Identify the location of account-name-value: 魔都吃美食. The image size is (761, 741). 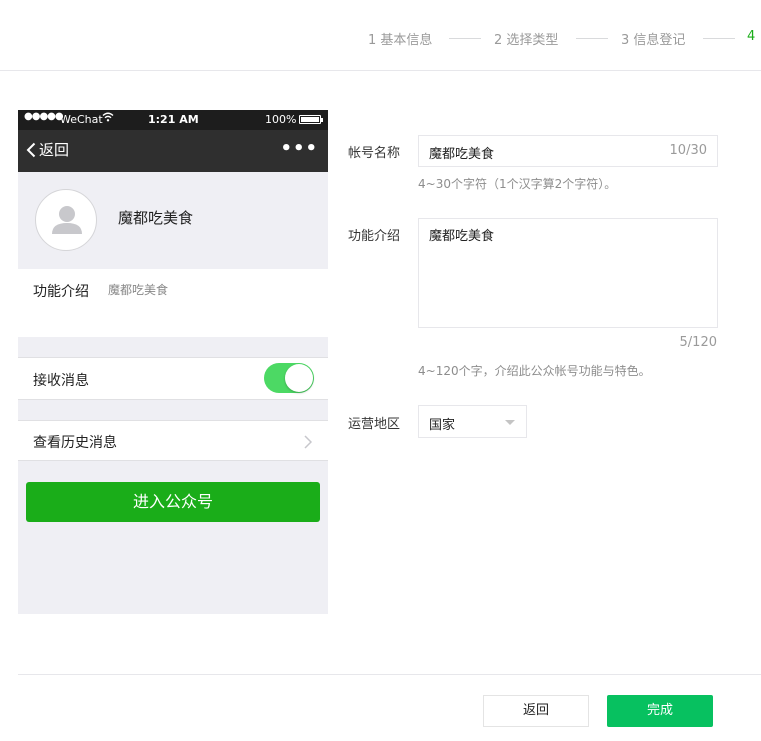
(462, 154).